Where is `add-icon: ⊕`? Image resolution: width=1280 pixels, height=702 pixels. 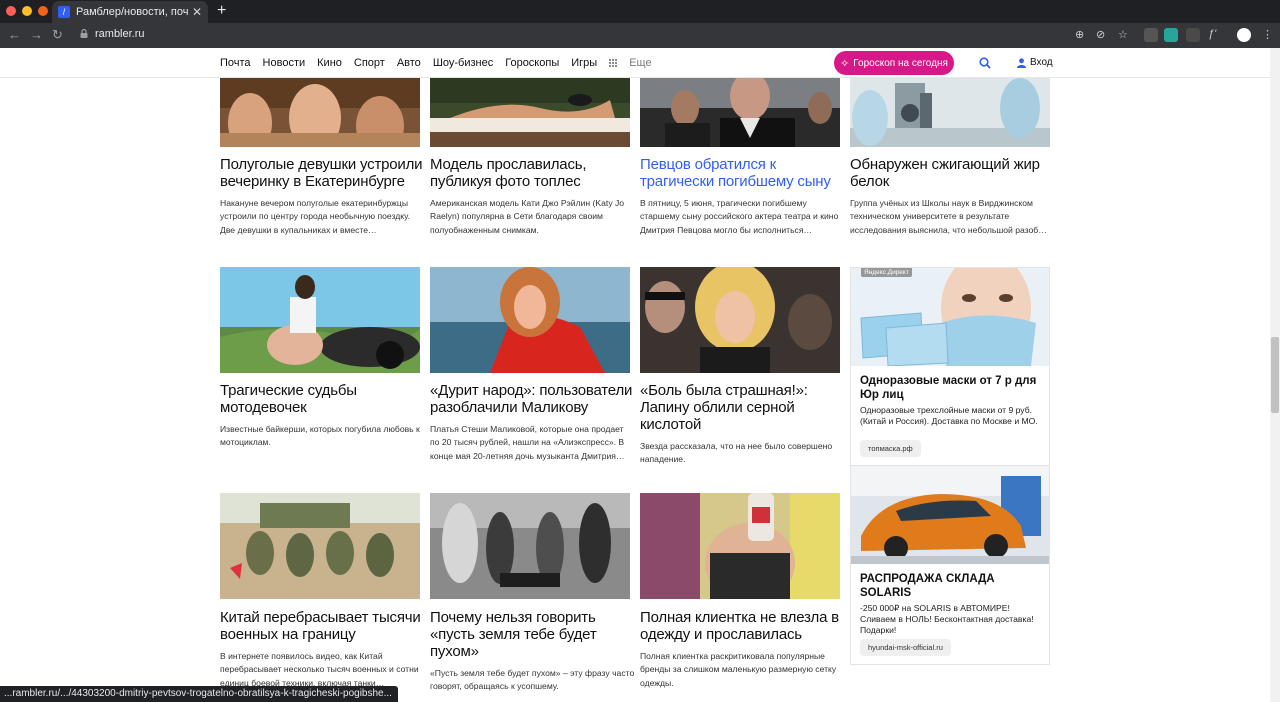
add-icon: ⊕ is located at coordinates (1079, 34).